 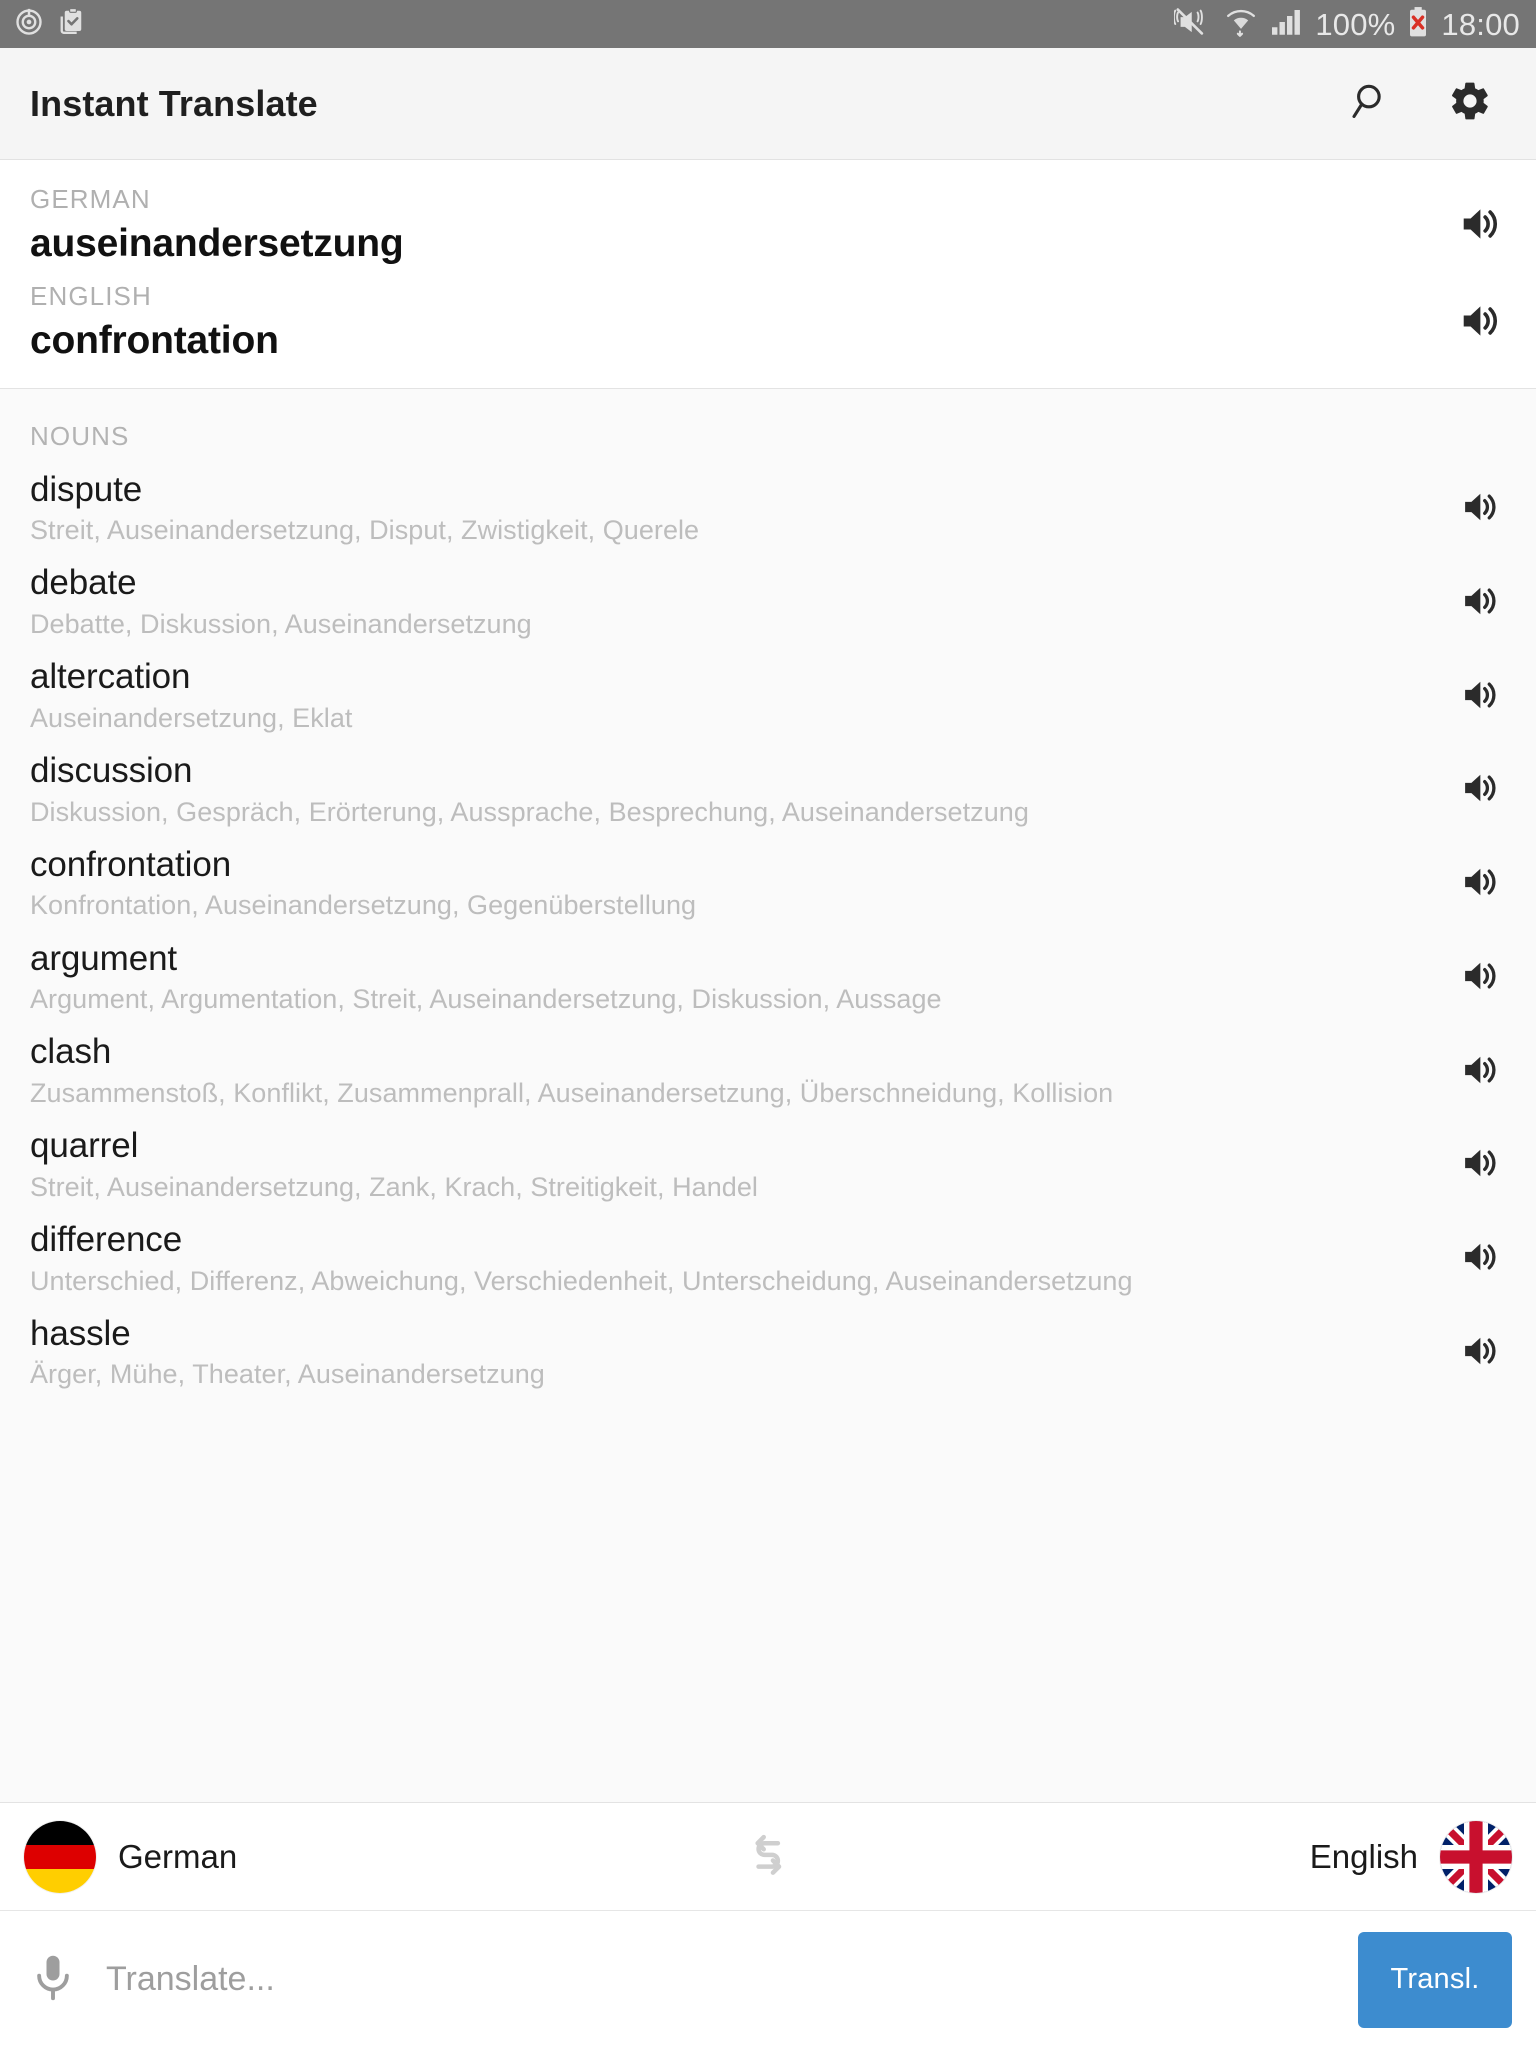 What do you see at coordinates (80, 1333) in the screenshot?
I see `noun-word: hassle` at bounding box center [80, 1333].